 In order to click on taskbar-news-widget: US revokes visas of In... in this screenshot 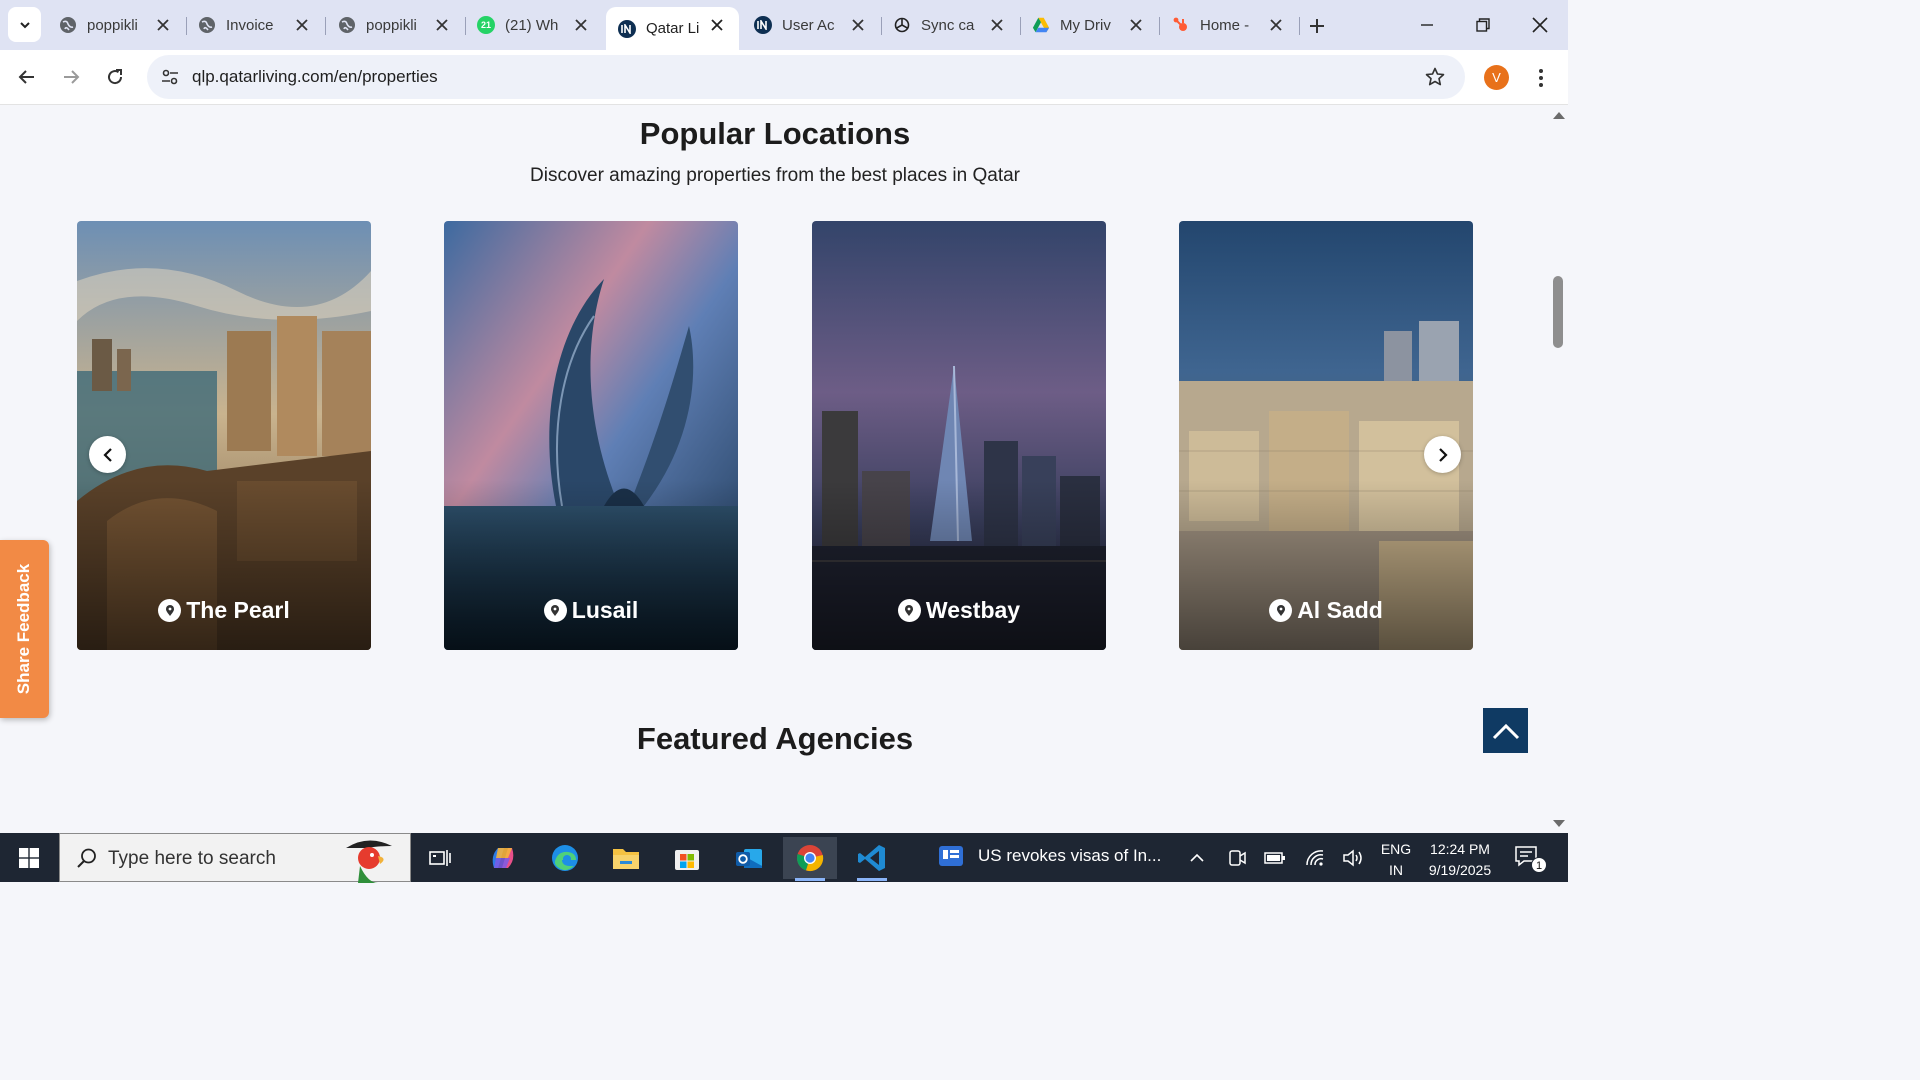, I will do `click(1049, 856)`.